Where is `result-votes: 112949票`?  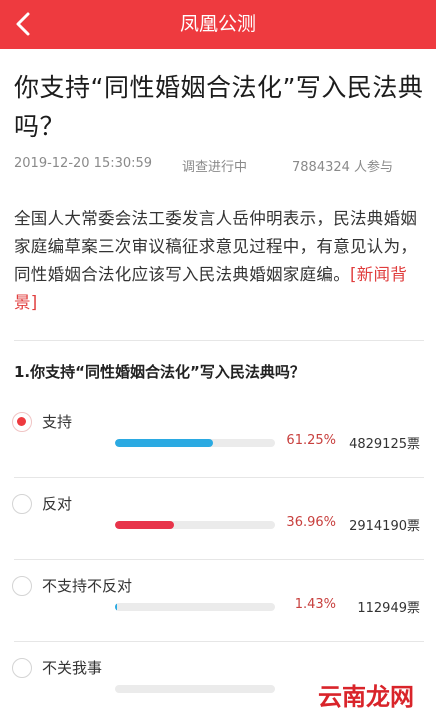 result-votes: 112949票 is located at coordinates (388, 608).